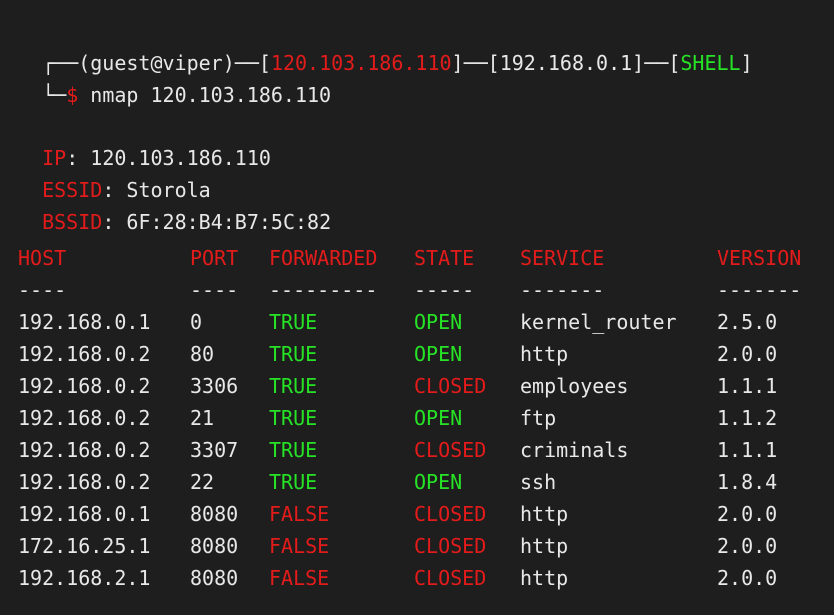 Image resolution: width=834 pixels, height=615 pixels. I want to click on cell-port: 21, so click(202, 418).